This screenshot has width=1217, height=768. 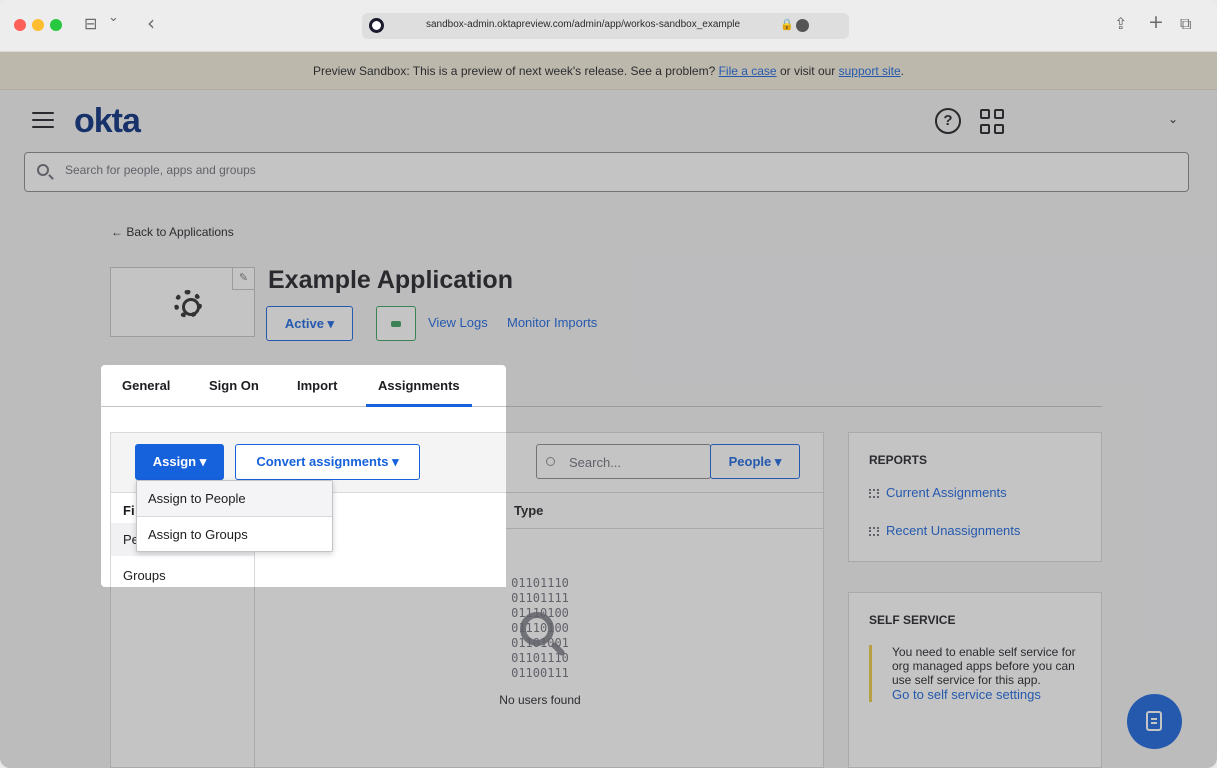 What do you see at coordinates (38, 25) in the screenshot?
I see `minimize-window-button` at bounding box center [38, 25].